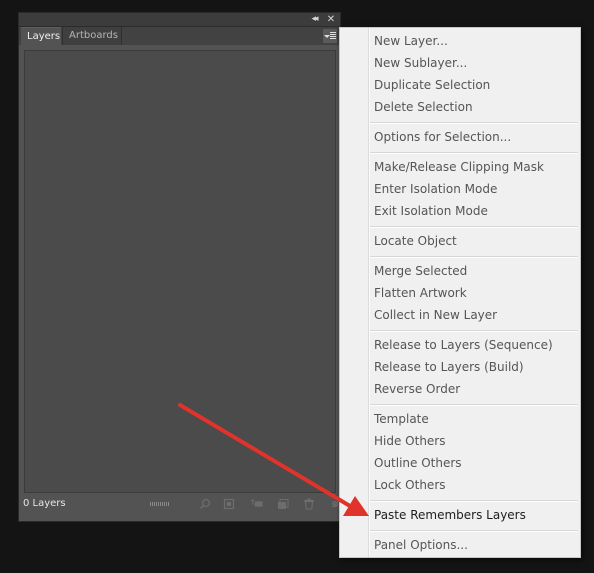 This screenshot has height=573, width=594. I want to click on menu-item-merge-selected: Merge Selected, so click(420, 271).